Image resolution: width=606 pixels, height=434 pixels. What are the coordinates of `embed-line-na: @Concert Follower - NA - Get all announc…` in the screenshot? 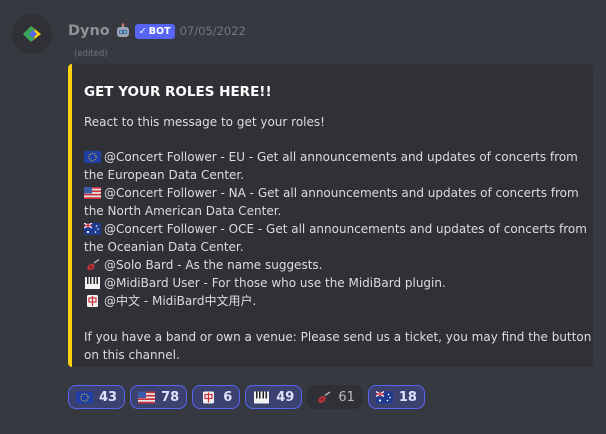 It's located at (331, 193).